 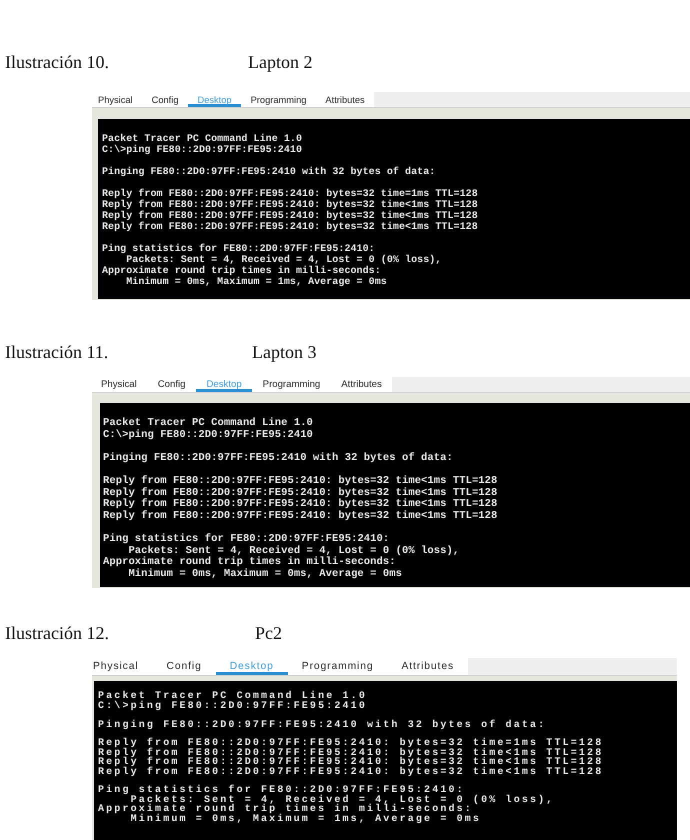 What do you see at coordinates (280, 62) in the screenshot?
I see `figure-title: Lapton 2` at bounding box center [280, 62].